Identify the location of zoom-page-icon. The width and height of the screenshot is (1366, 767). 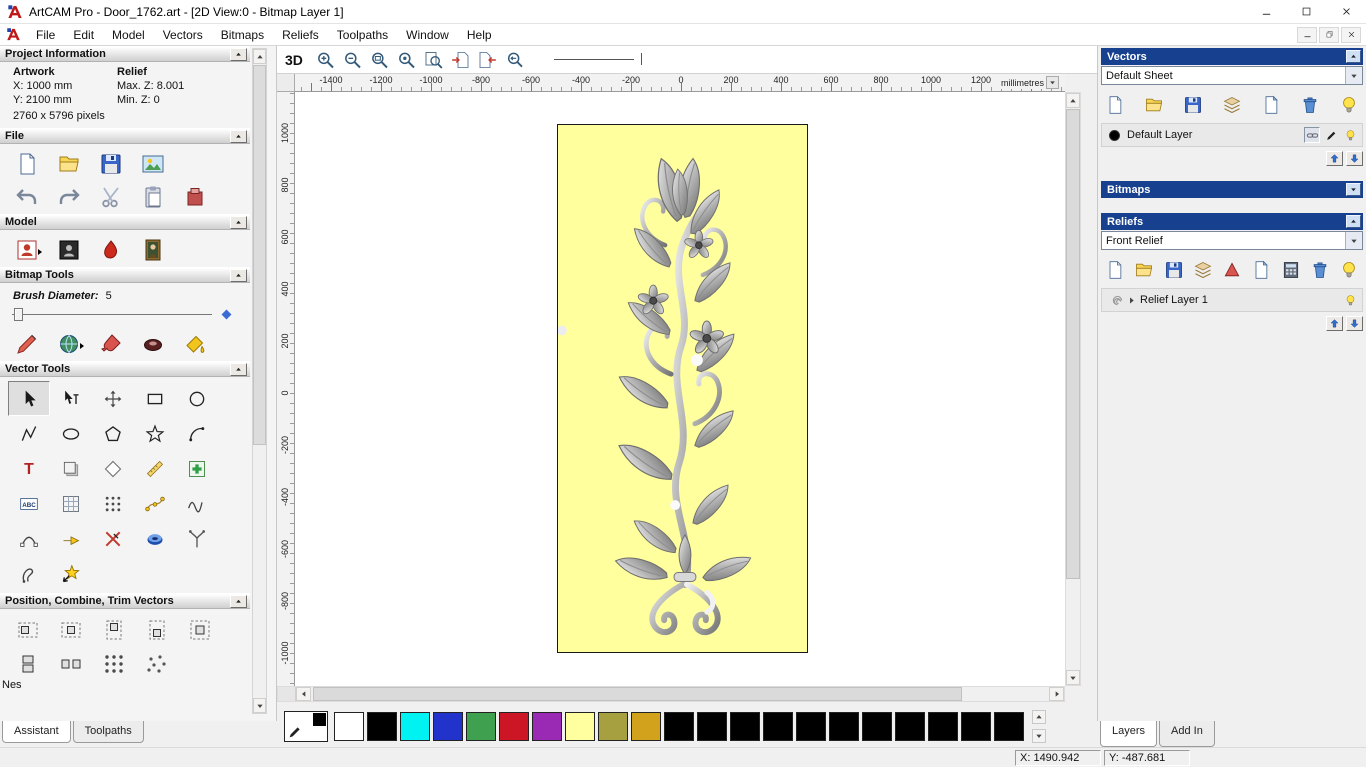
(433, 60).